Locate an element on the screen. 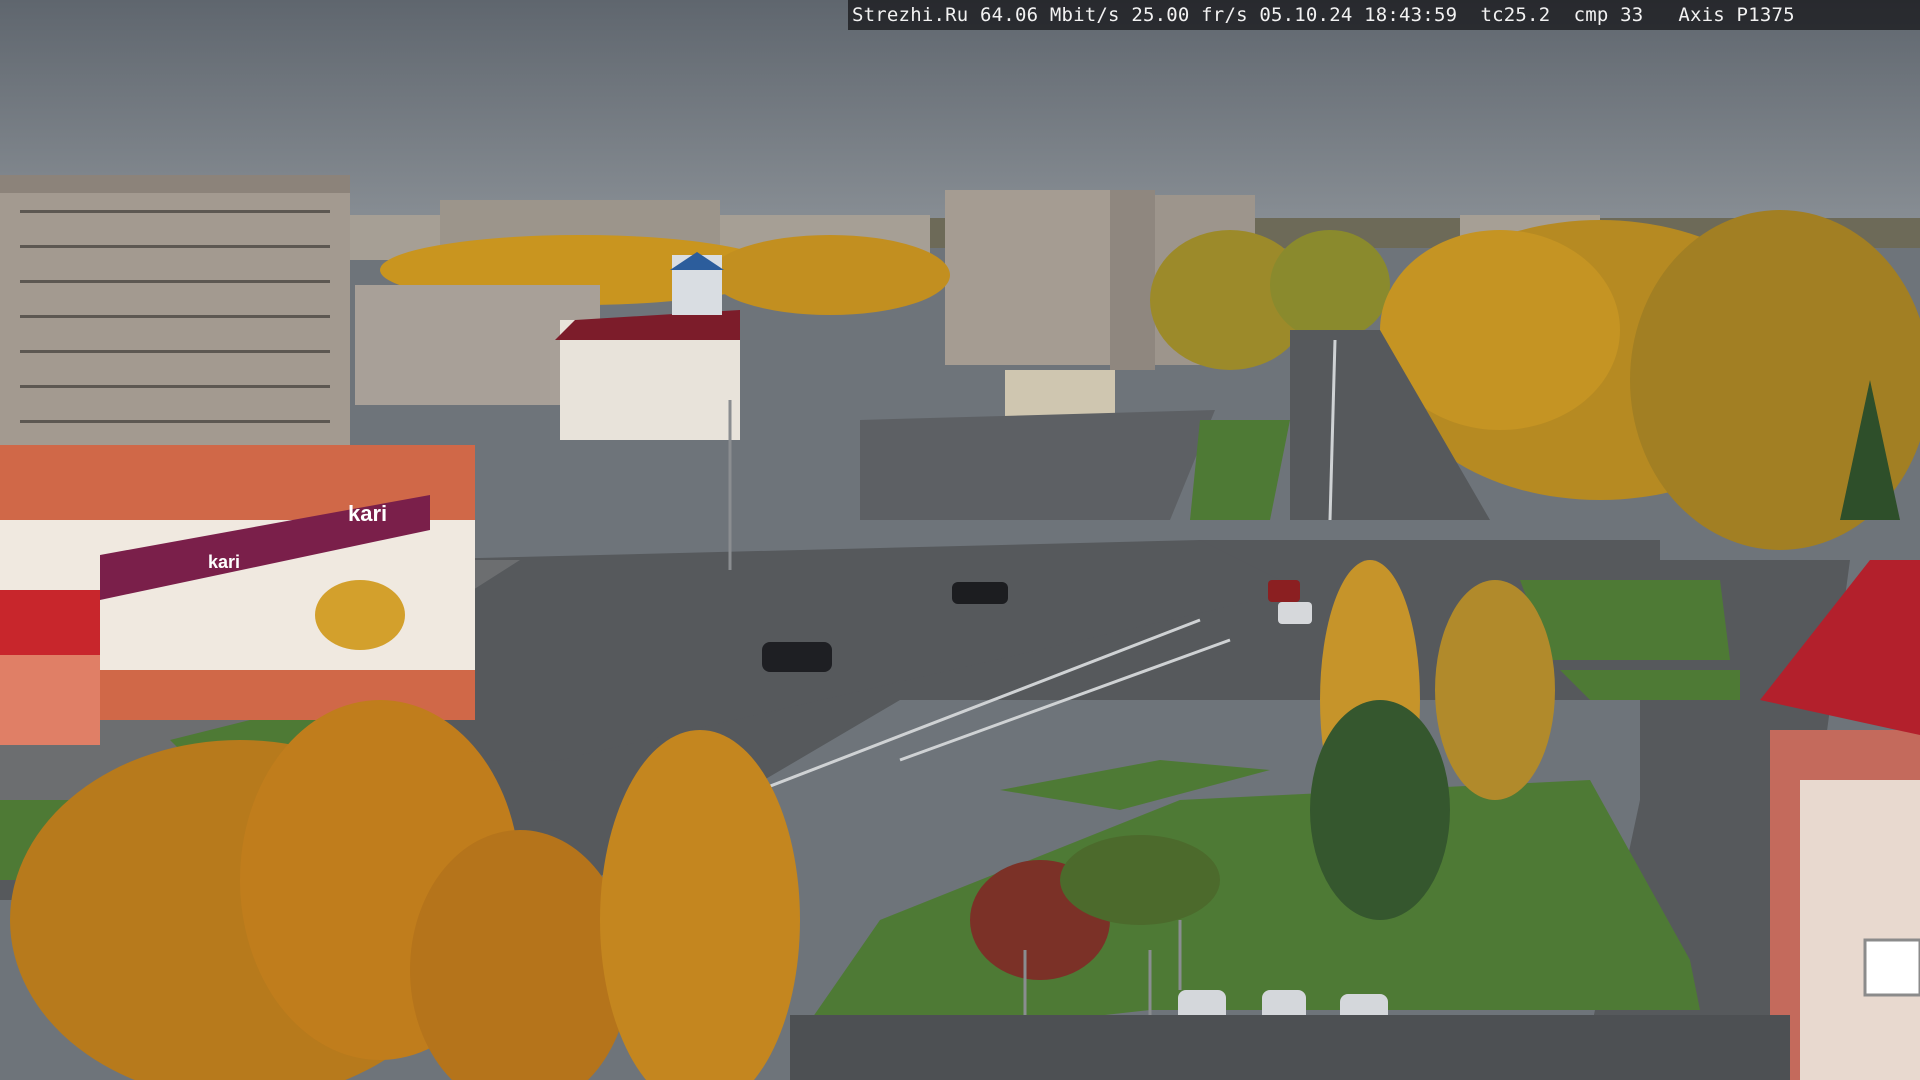 The image size is (1920, 1080). store-sign-kari-small: kari is located at coordinates (224, 562).